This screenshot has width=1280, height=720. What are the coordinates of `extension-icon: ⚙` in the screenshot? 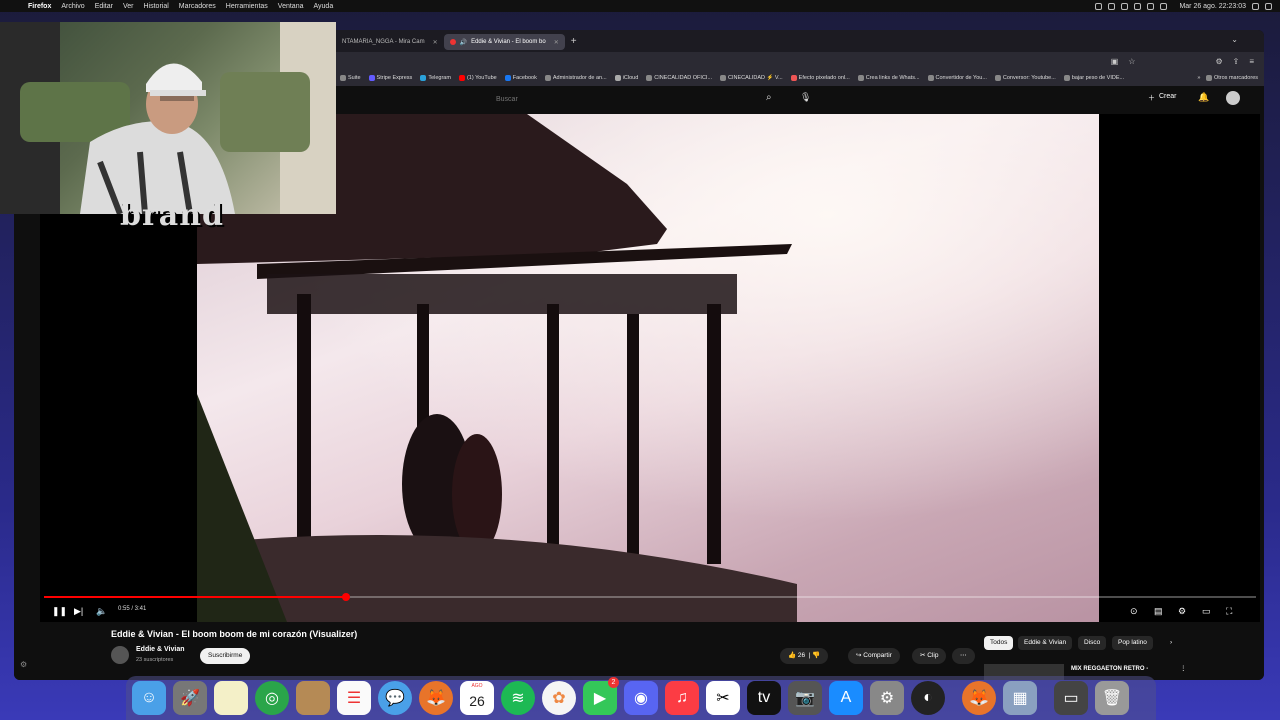 It's located at (1218, 61).